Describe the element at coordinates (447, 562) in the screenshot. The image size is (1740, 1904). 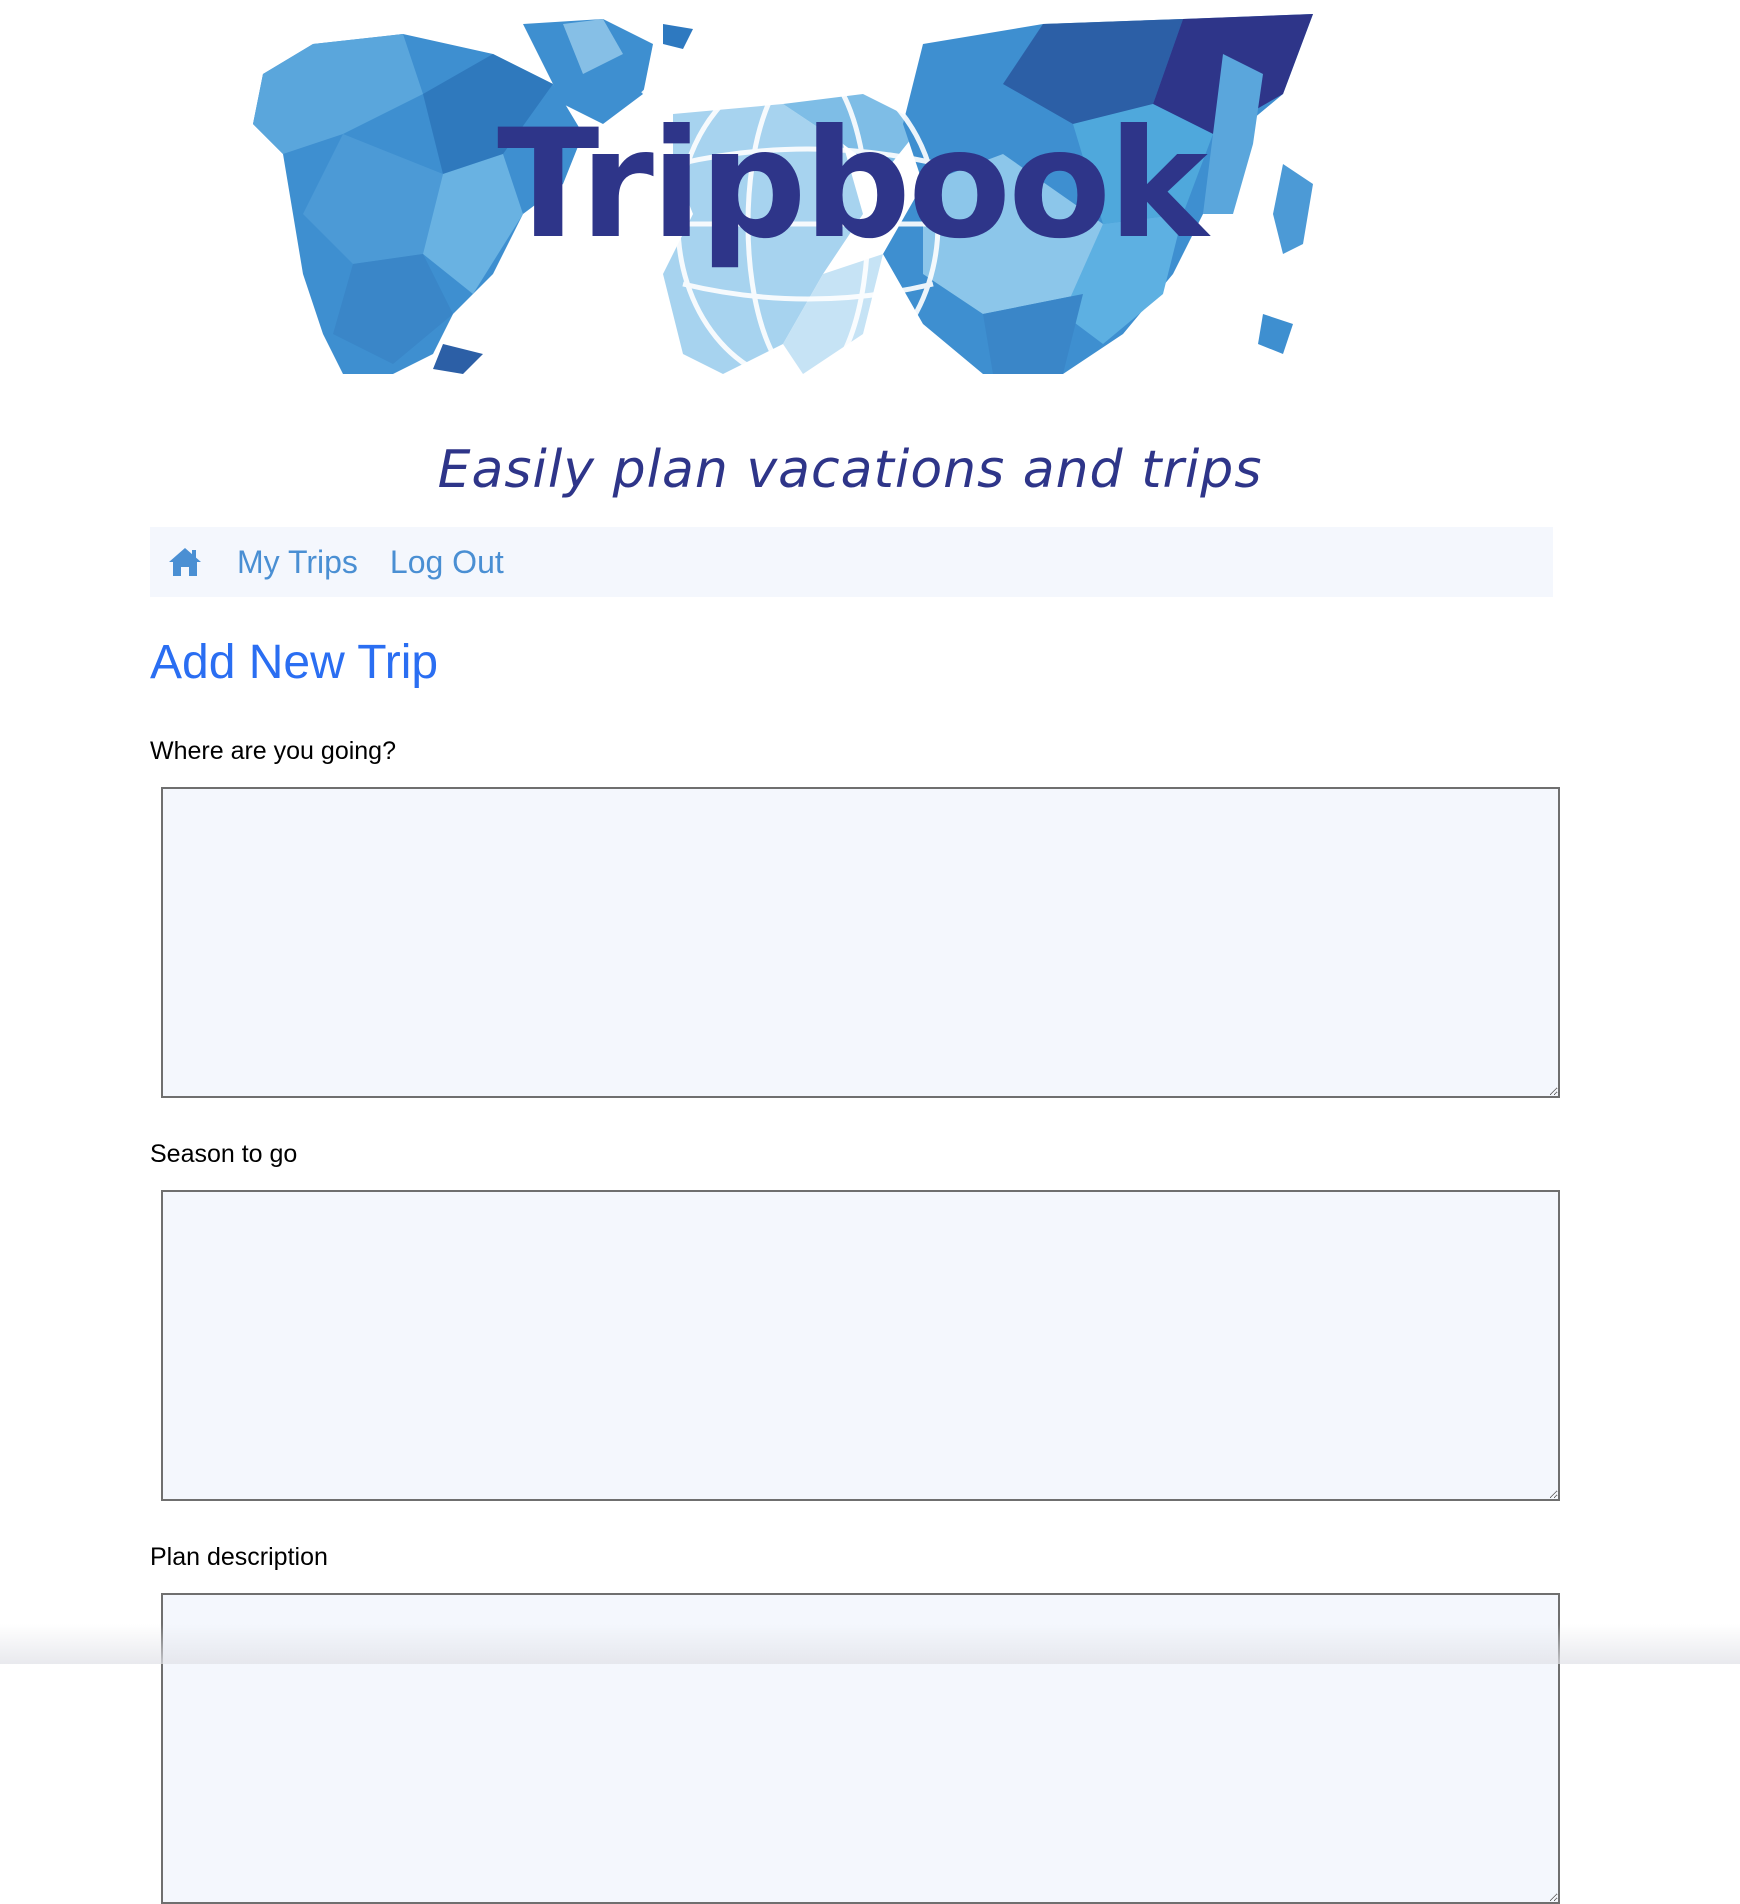
I see `nav-link-log-out: Log Out` at that location.